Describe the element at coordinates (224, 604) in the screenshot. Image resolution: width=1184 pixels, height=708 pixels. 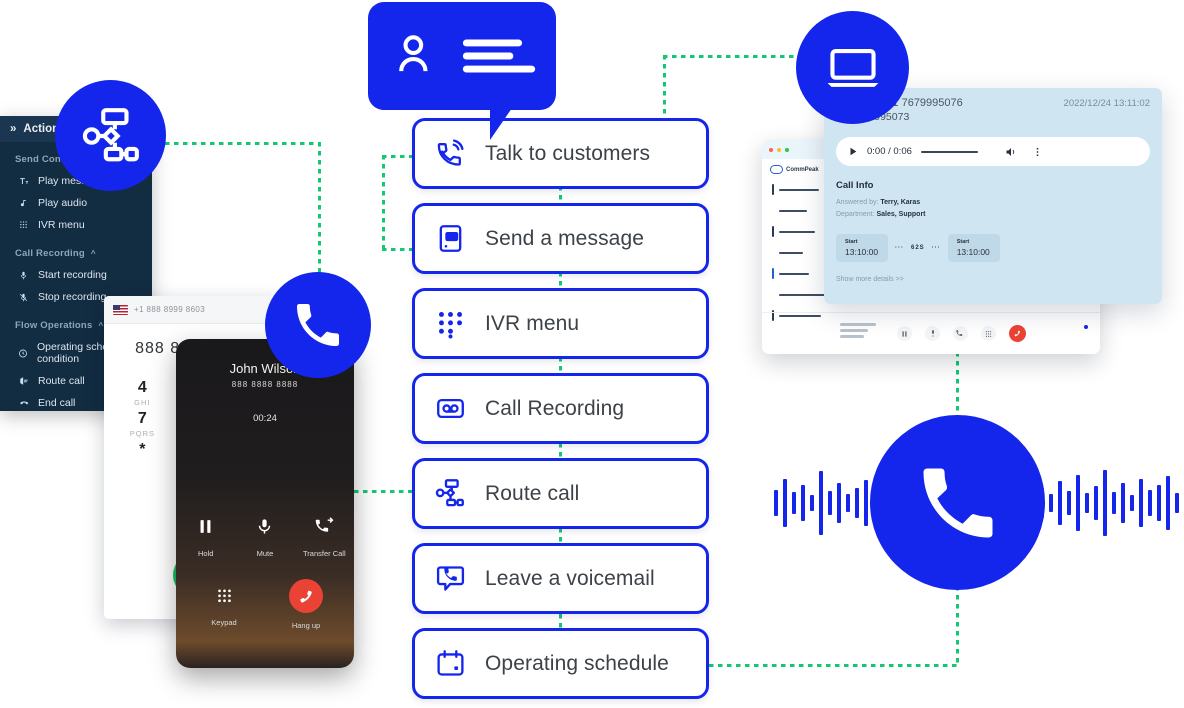
I see `keypad-button: Keypad` at that location.